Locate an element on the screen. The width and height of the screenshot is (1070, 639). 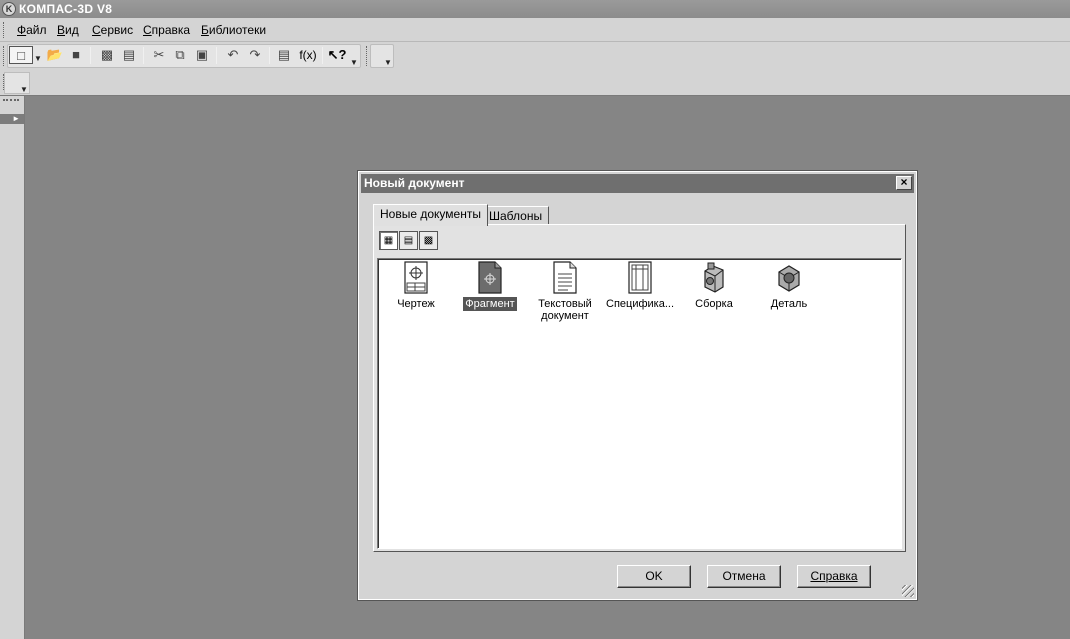
menu-libraries-rest: иблиотеки is located at coordinates (237, 30).